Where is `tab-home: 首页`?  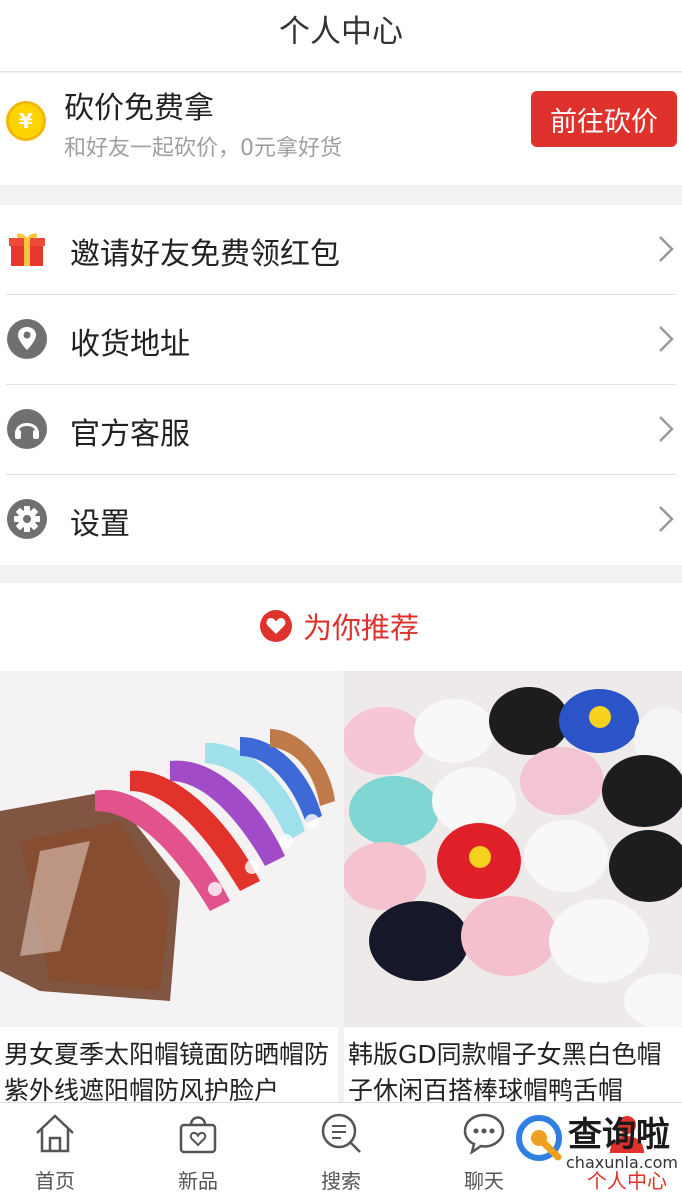
tab-home: 首页 is located at coordinates (55, 1149).